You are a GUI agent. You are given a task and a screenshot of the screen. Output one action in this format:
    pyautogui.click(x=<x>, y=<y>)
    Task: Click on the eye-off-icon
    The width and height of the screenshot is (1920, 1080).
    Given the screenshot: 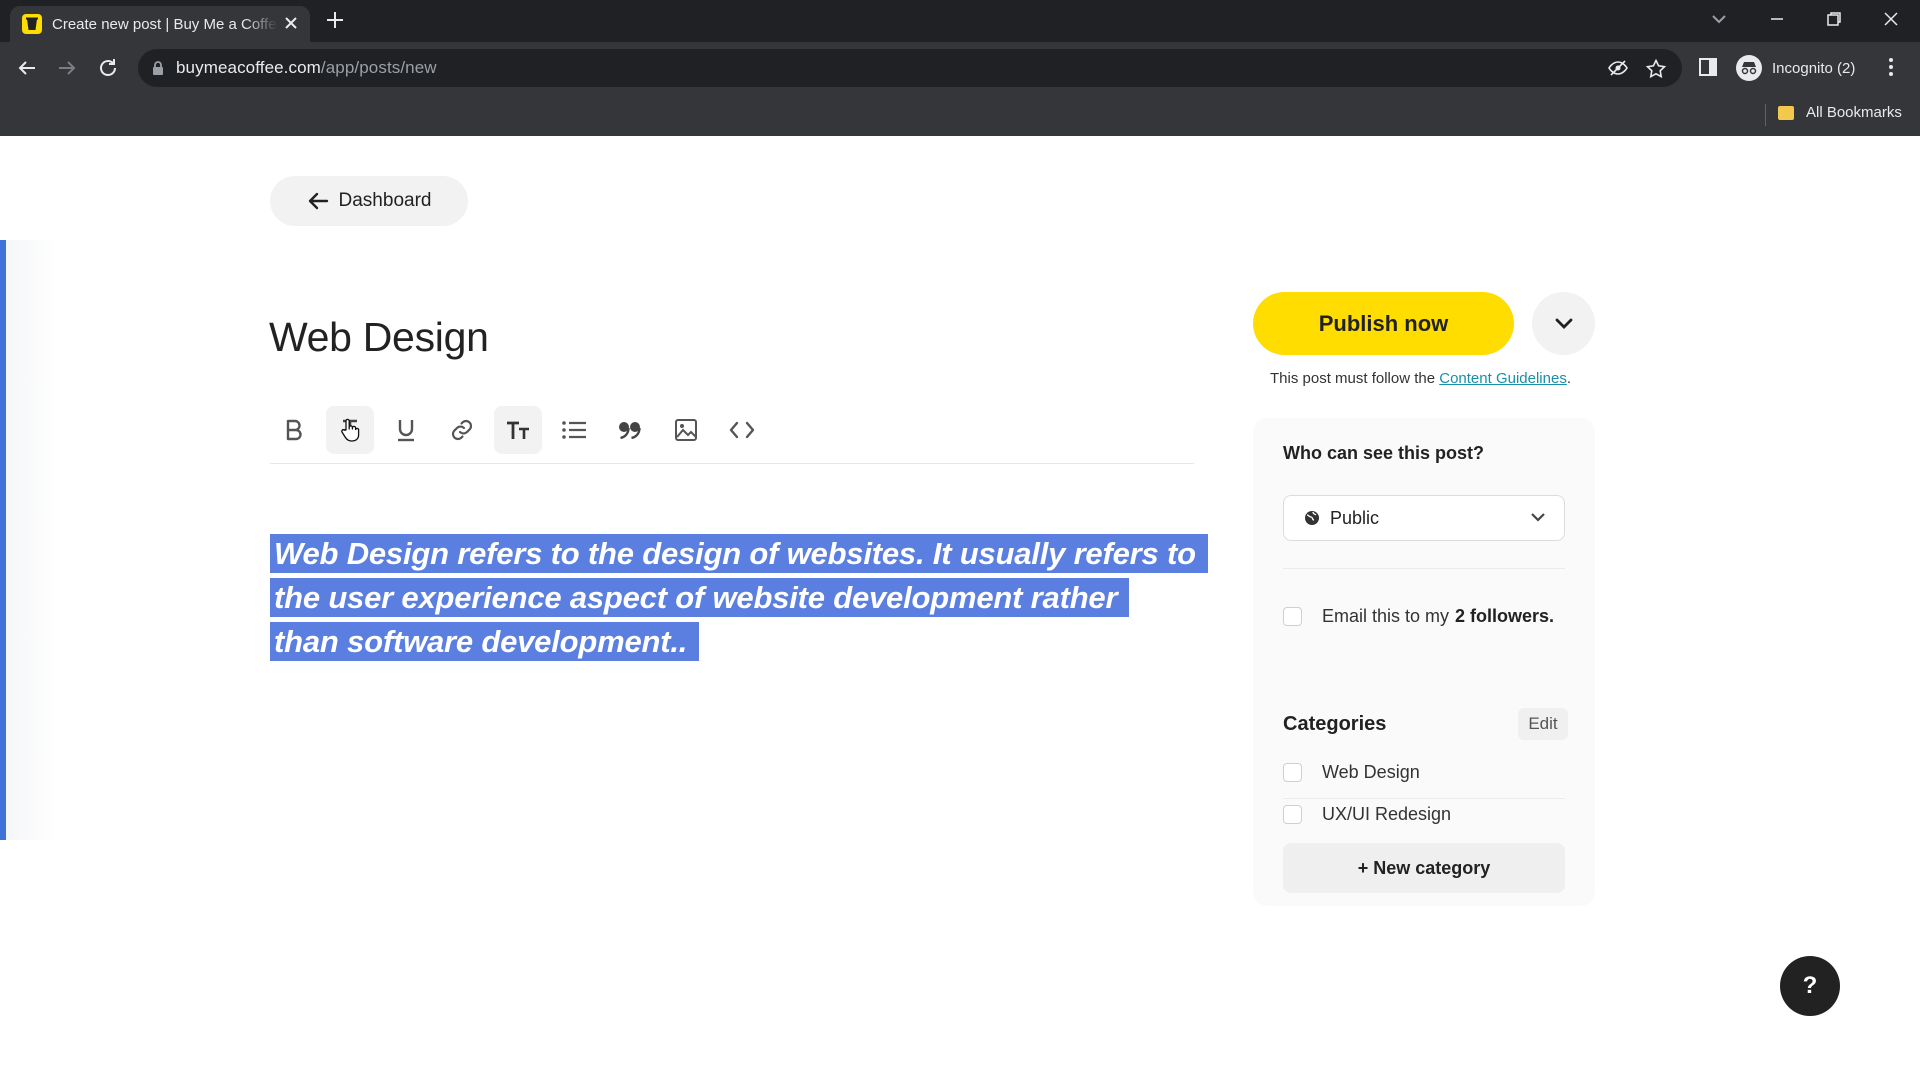 What is the action you would take?
    pyautogui.click(x=1618, y=68)
    